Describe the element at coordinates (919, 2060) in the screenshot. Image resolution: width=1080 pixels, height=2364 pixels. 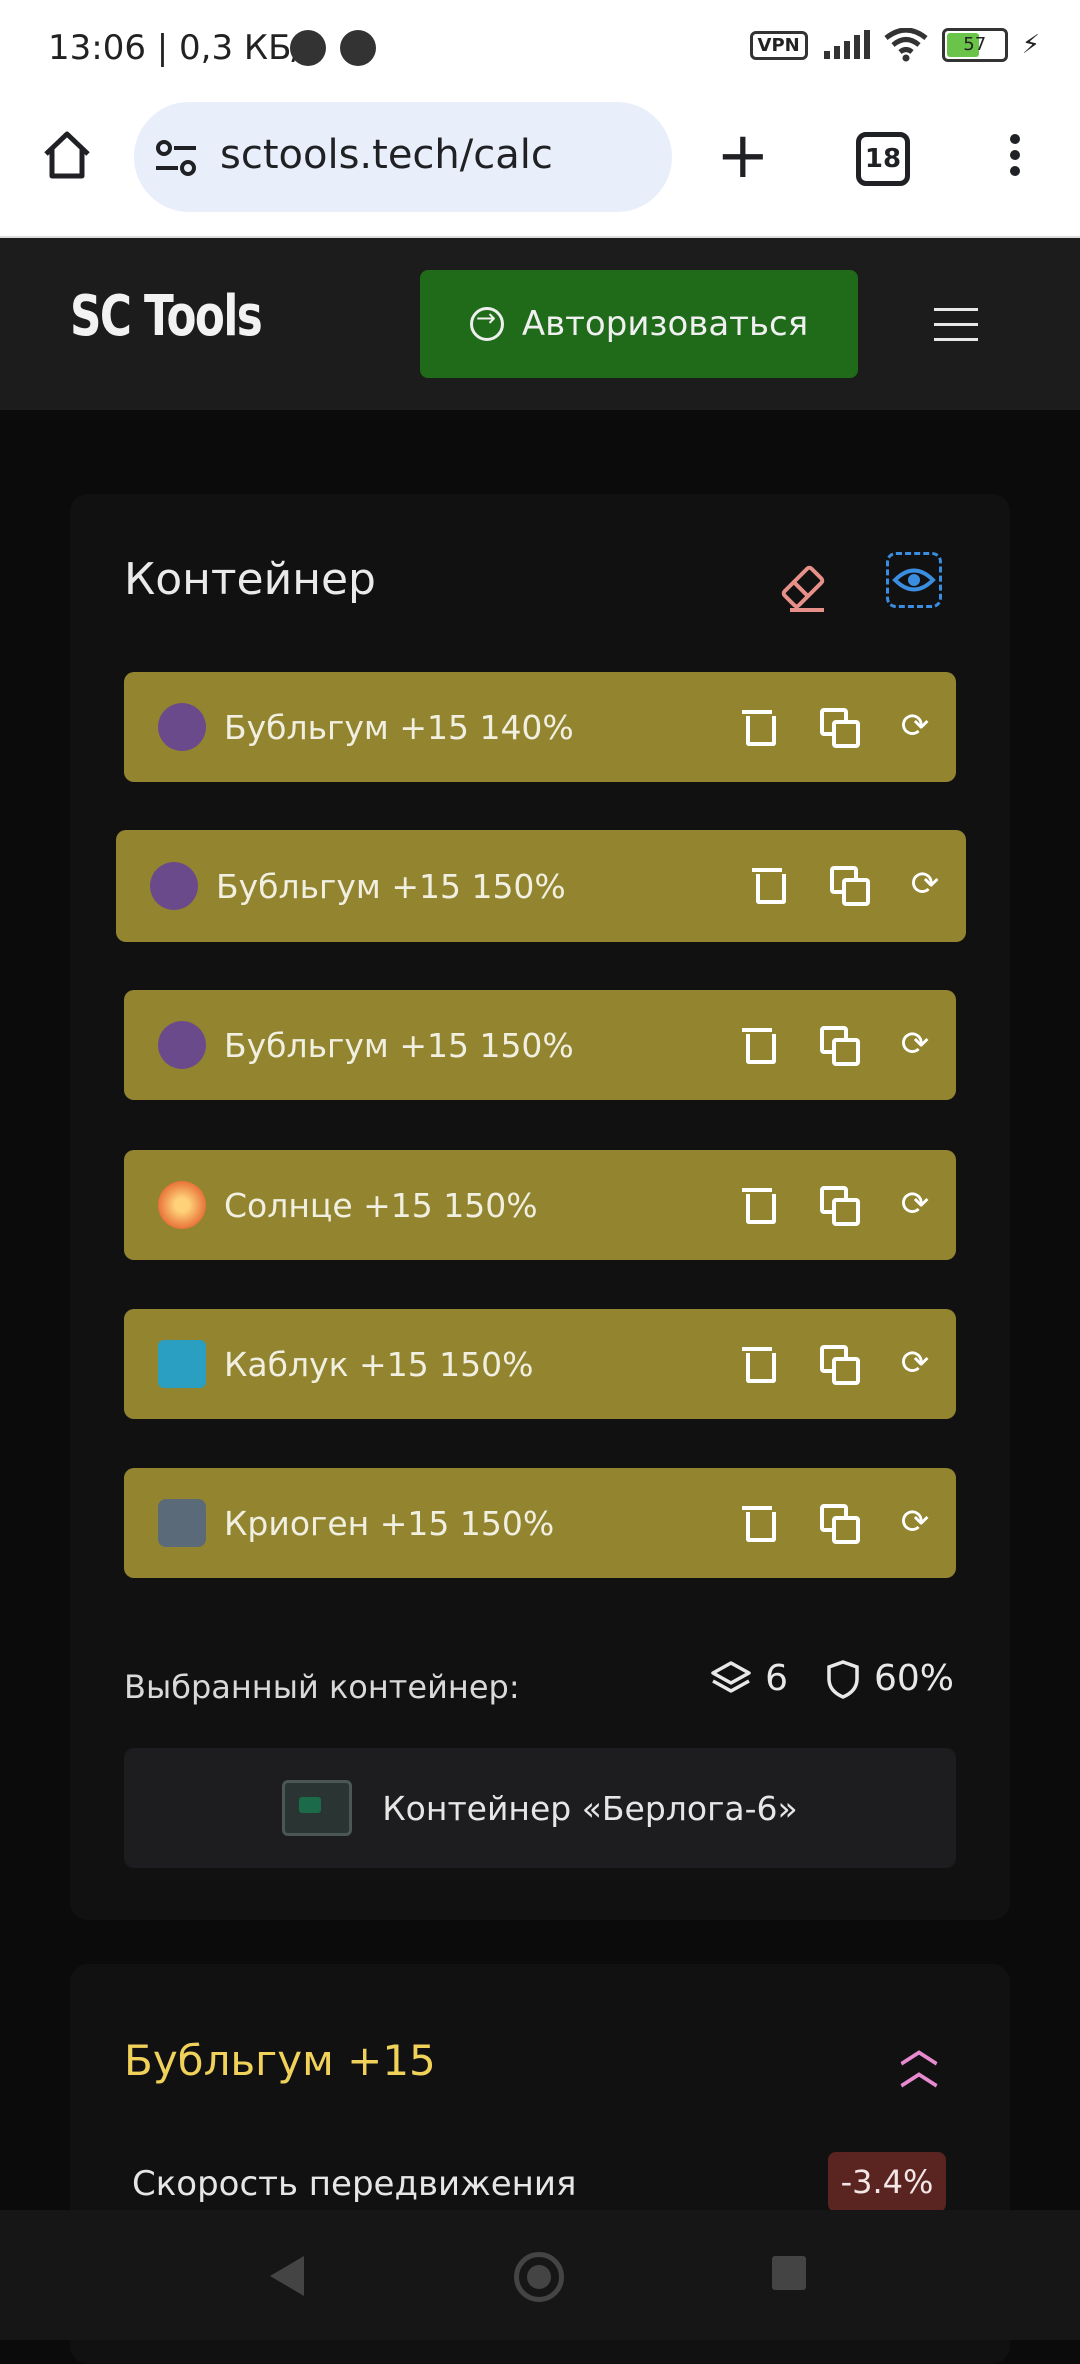
I see `chevron-up-double-icon: ︿ ︿` at that location.